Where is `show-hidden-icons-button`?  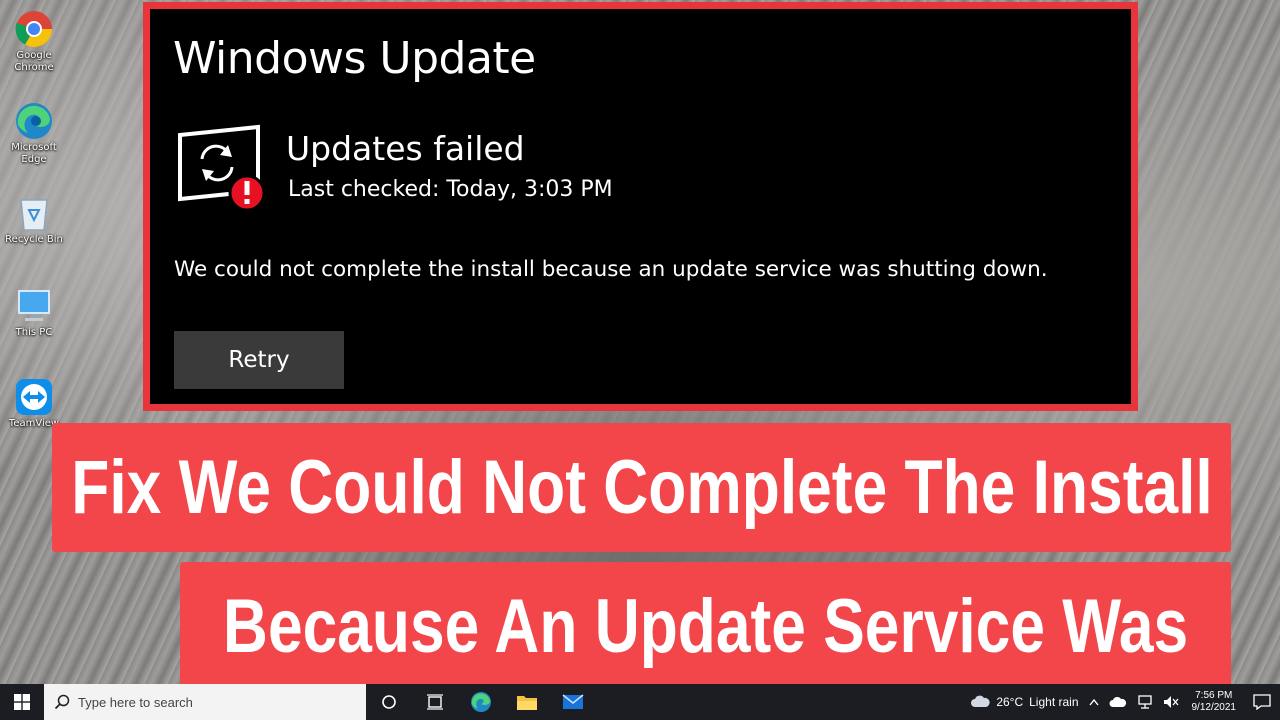 show-hidden-icons-button is located at coordinates (1093, 702).